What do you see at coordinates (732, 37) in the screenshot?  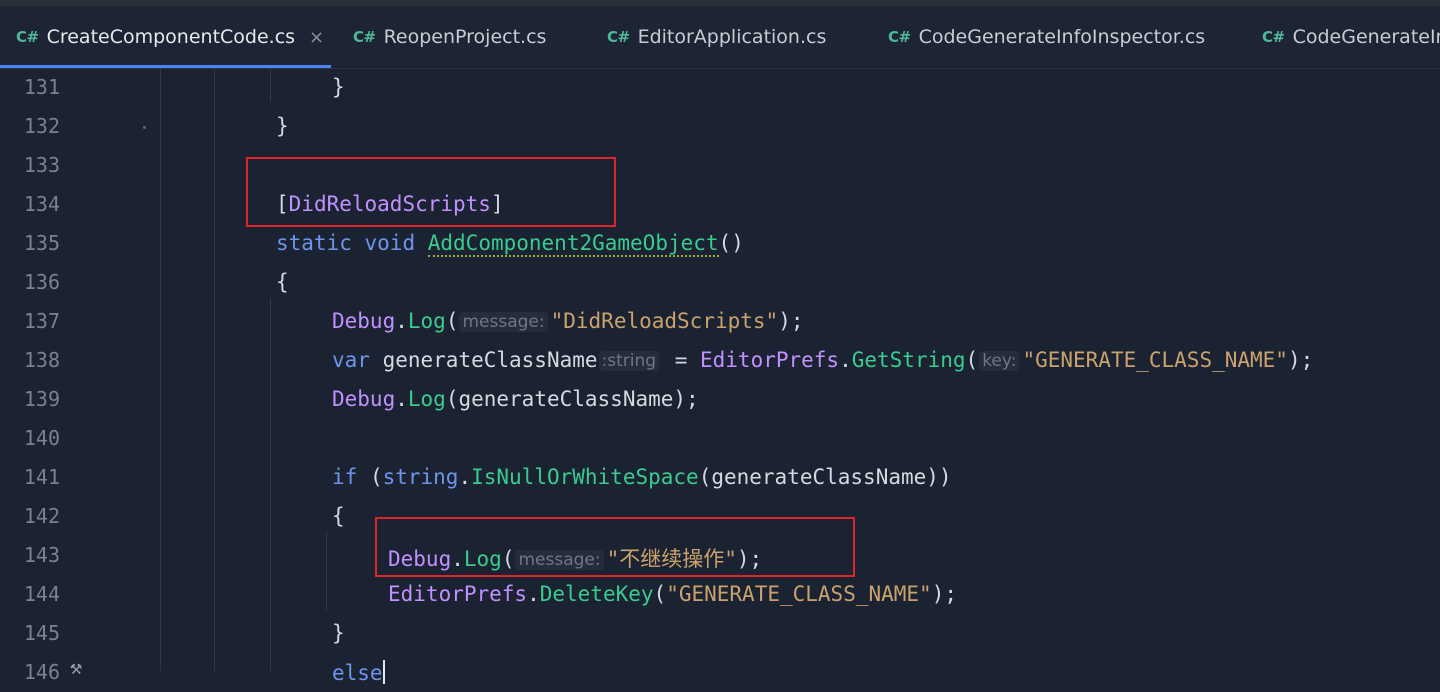 I see `tab-label: EditorApplication.cs` at bounding box center [732, 37].